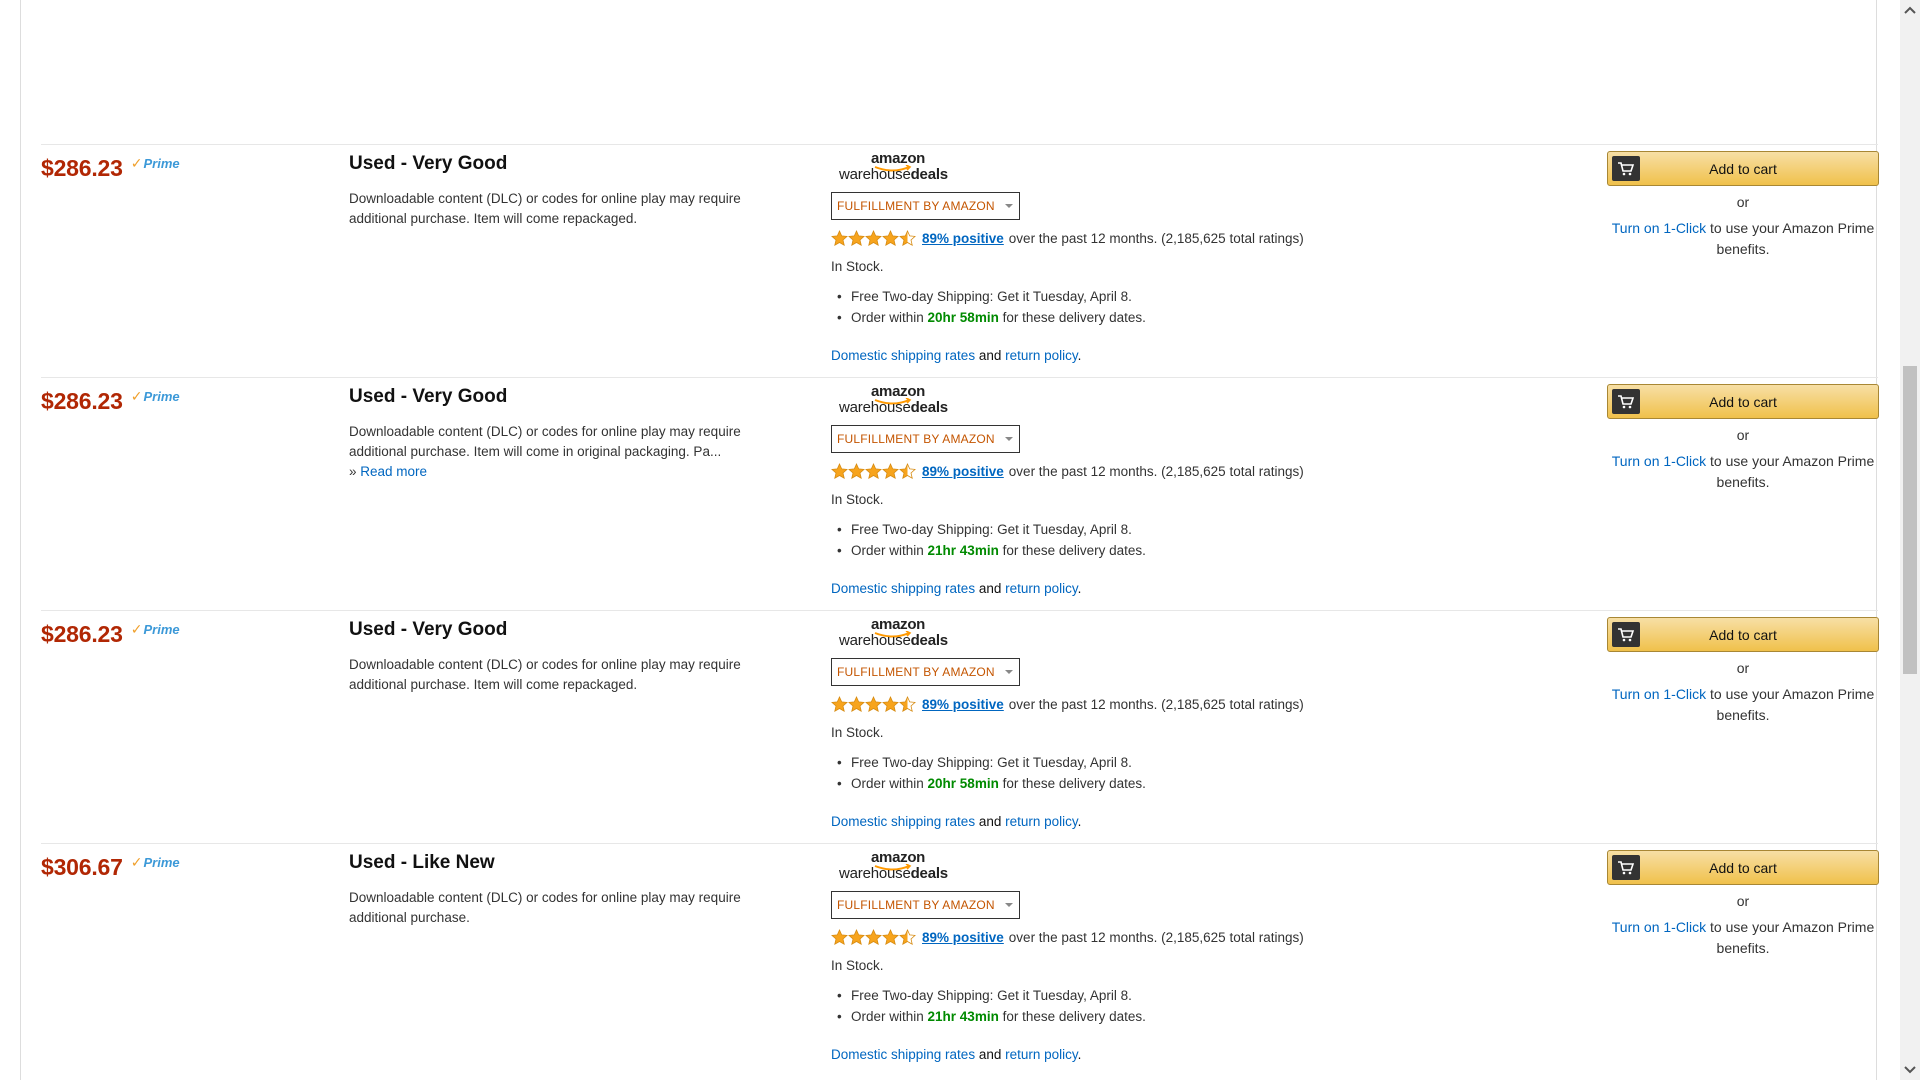  I want to click on star-rating, so click(873, 471).